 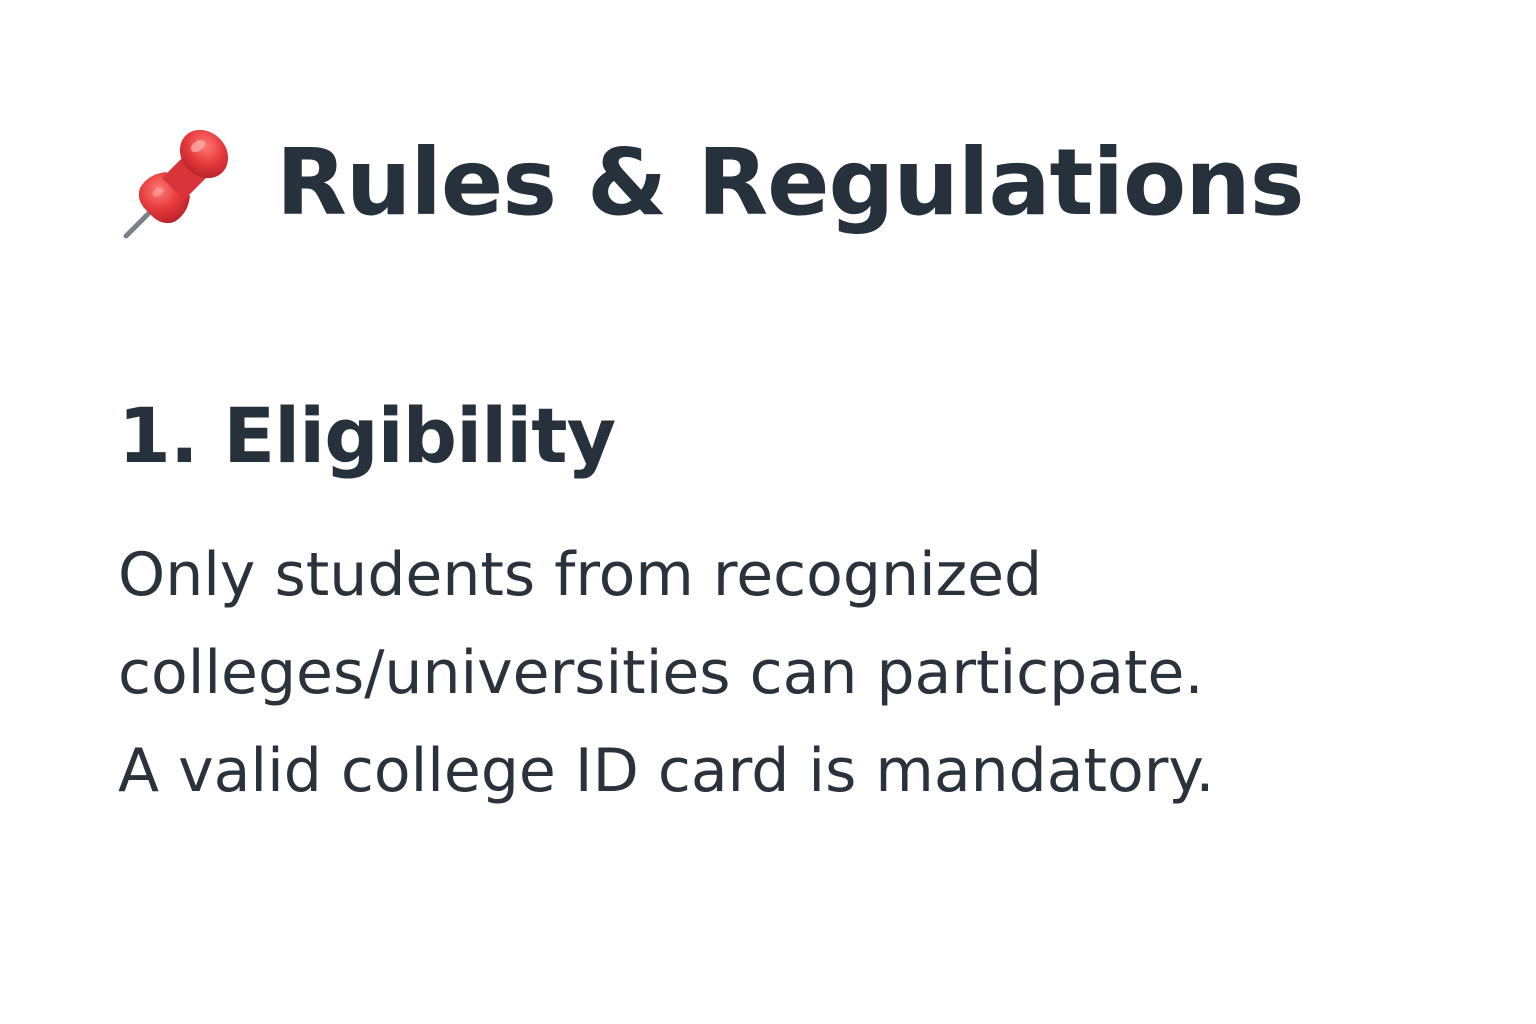 I want to click on body-line: Only students from recognized, so click(x=580, y=575).